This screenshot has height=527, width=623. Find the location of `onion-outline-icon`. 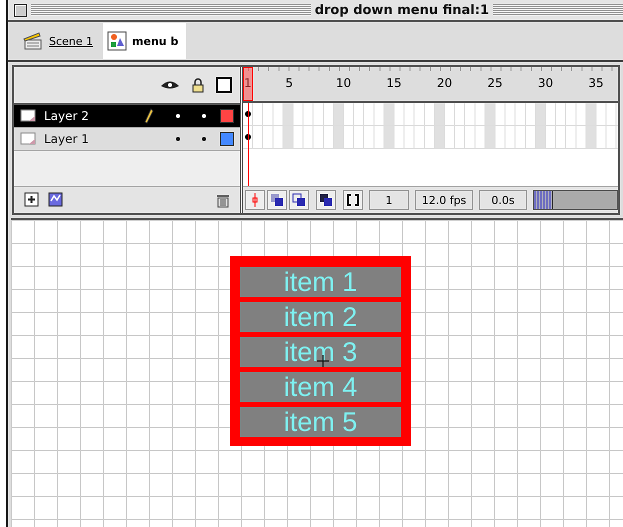

onion-outline-icon is located at coordinates (299, 200).